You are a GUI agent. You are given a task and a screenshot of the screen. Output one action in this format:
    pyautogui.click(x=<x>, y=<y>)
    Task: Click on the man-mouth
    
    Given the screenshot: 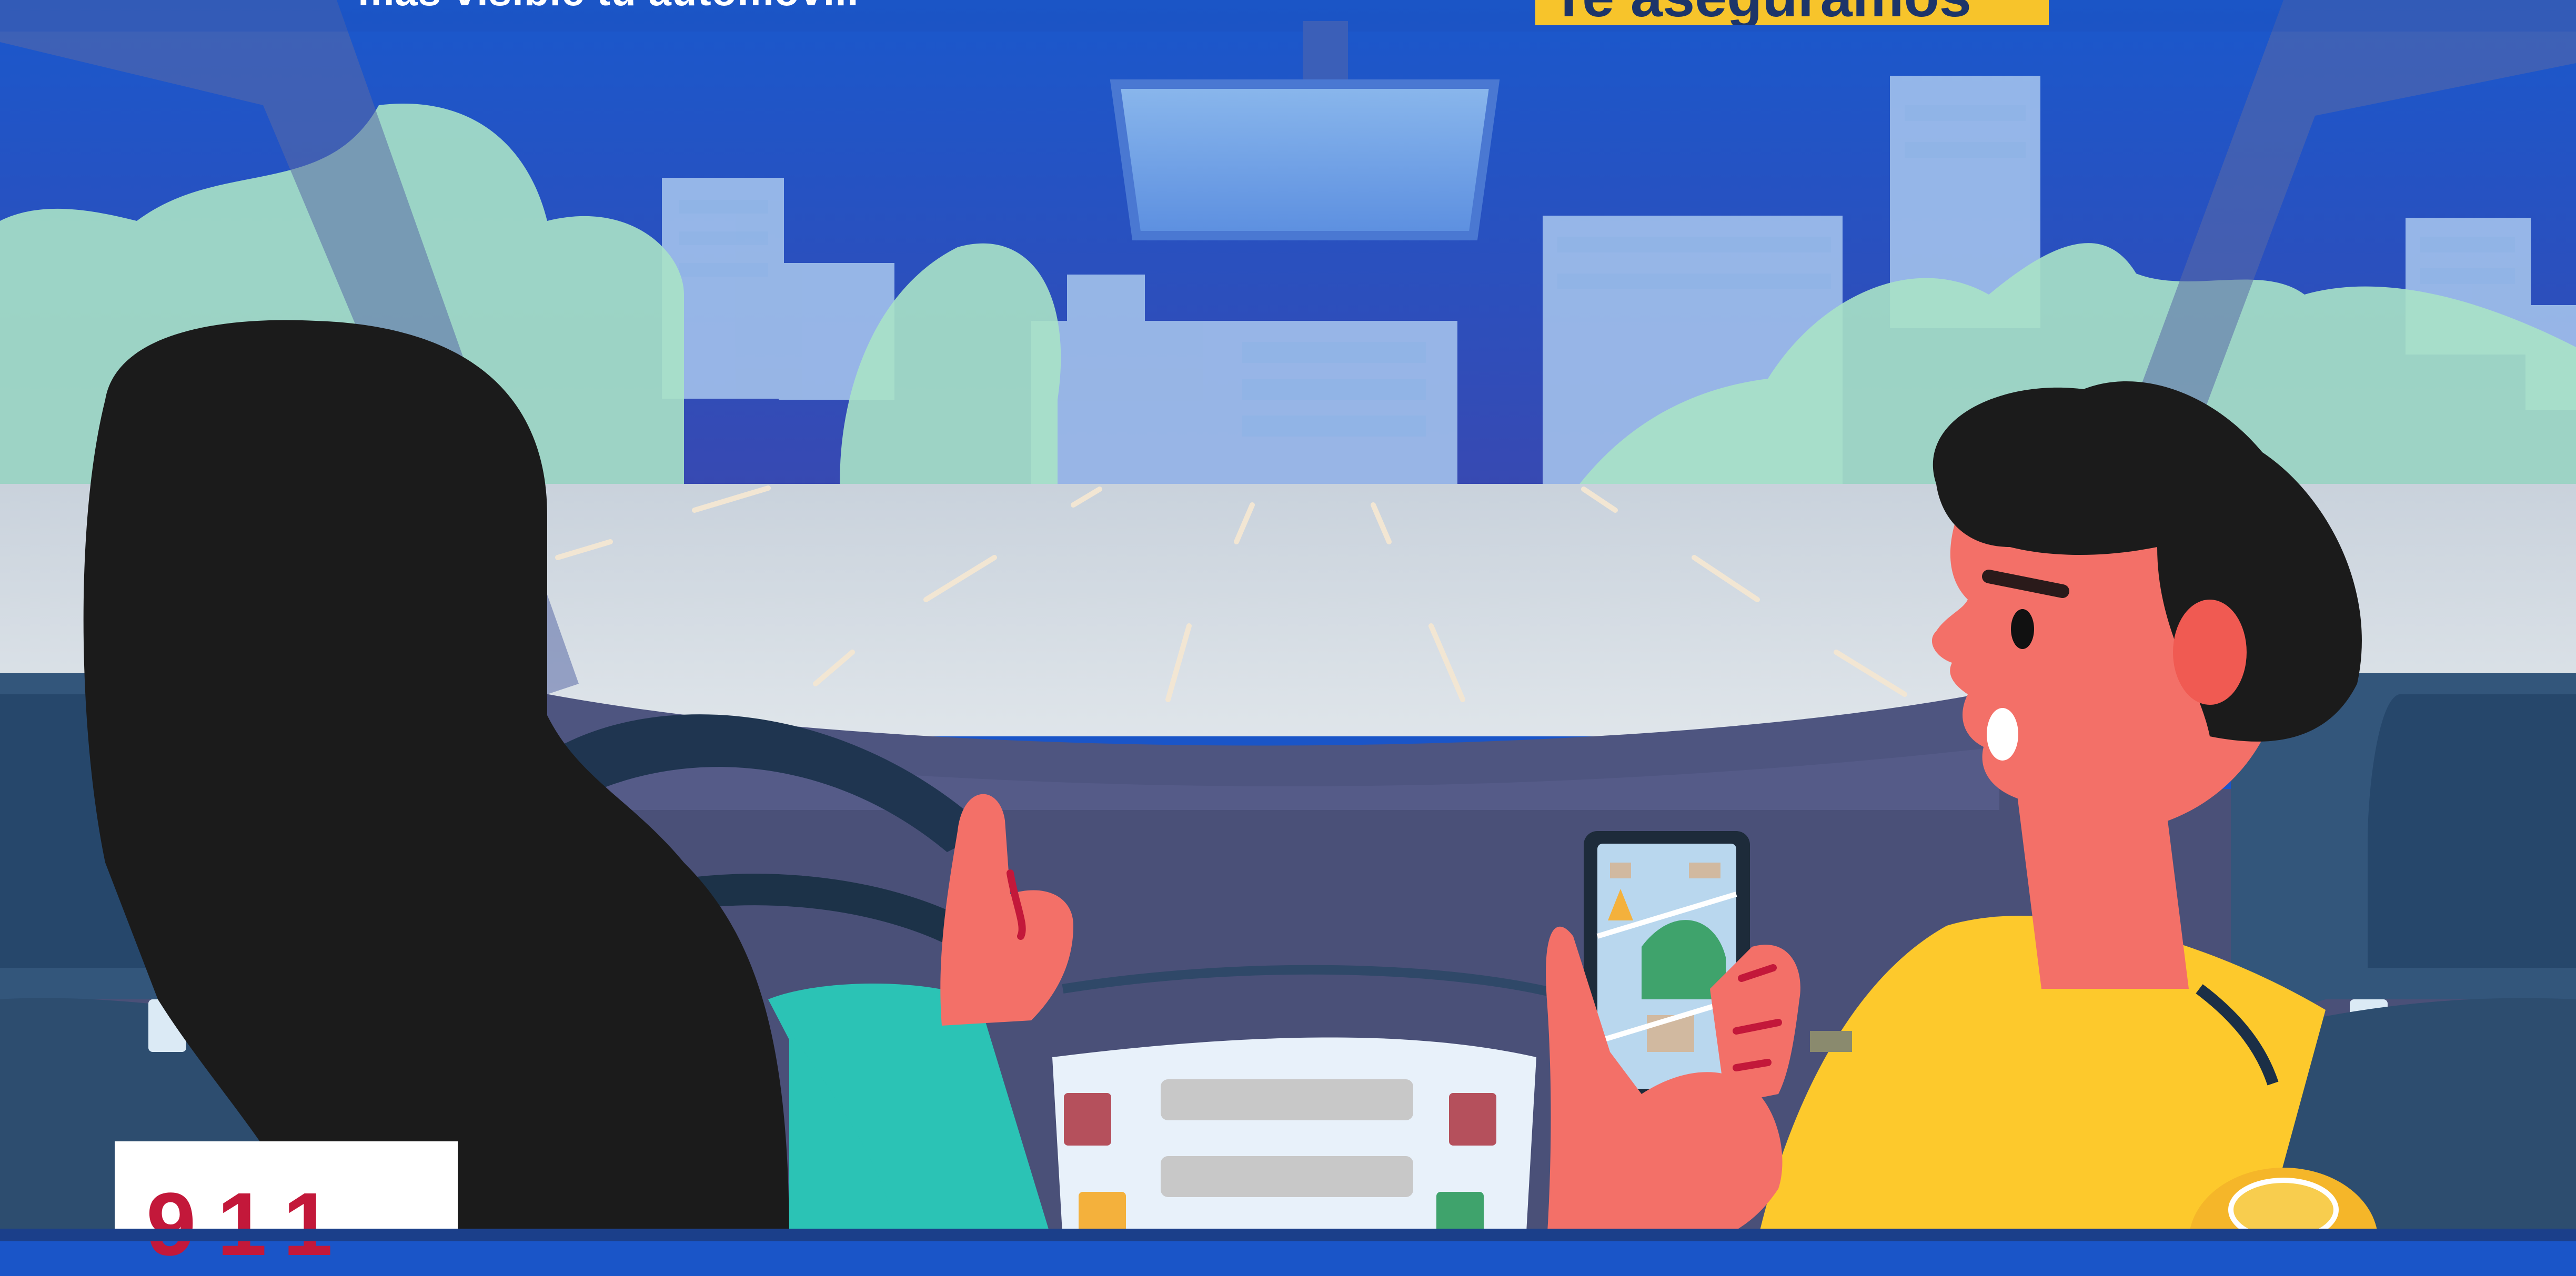 What is the action you would take?
    pyautogui.click(x=2003, y=735)
    